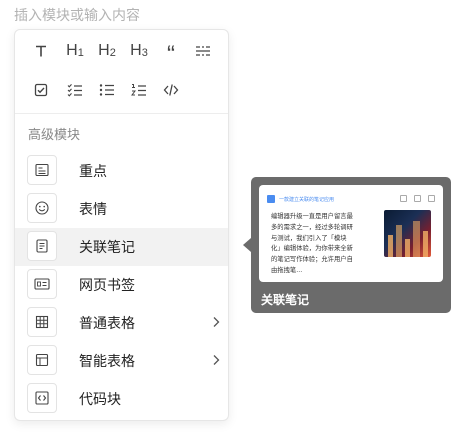 This screenshot has height=435, width=469. I want to click on copy-icon, so click(417, 198).